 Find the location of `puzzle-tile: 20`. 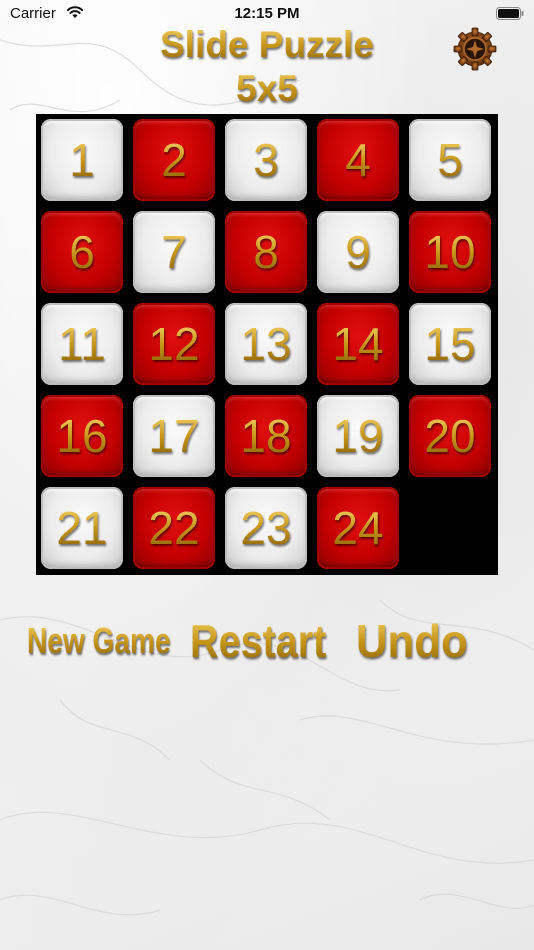

puzzle-tile: 20 is located at coordinates (450, 436).